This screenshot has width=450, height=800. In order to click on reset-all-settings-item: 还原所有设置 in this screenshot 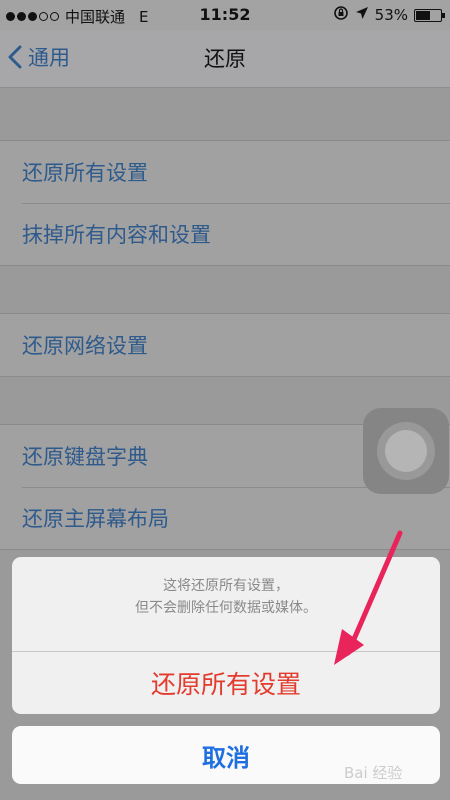, I will do `click(225, 172)`.